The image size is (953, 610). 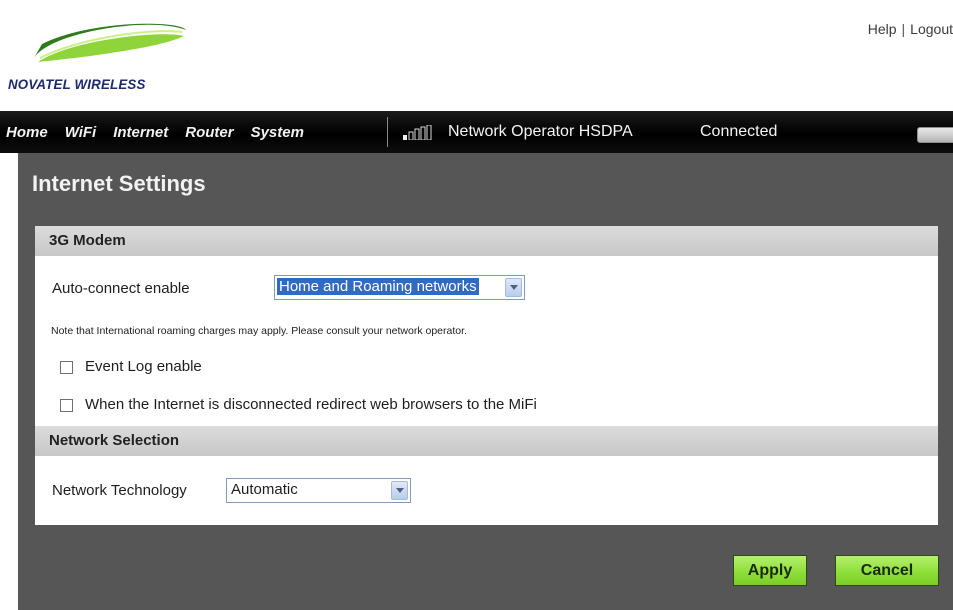 I want to click on network-technology-label: Network Technology, so click(x=119, y=490).